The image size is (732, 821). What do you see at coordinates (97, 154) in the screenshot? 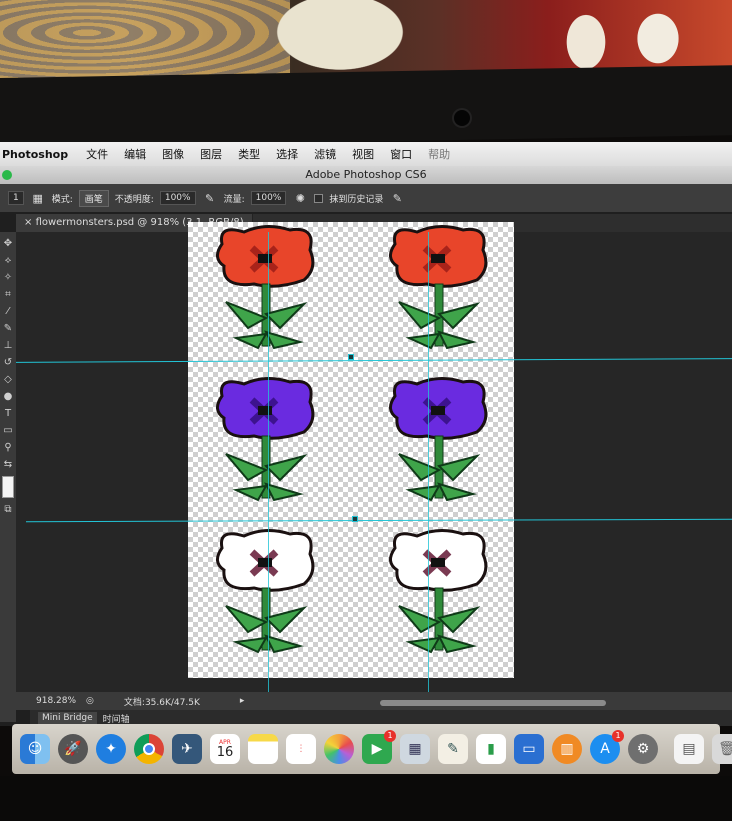
I see `menu-file: 文件` at bounding box center [97, 154].